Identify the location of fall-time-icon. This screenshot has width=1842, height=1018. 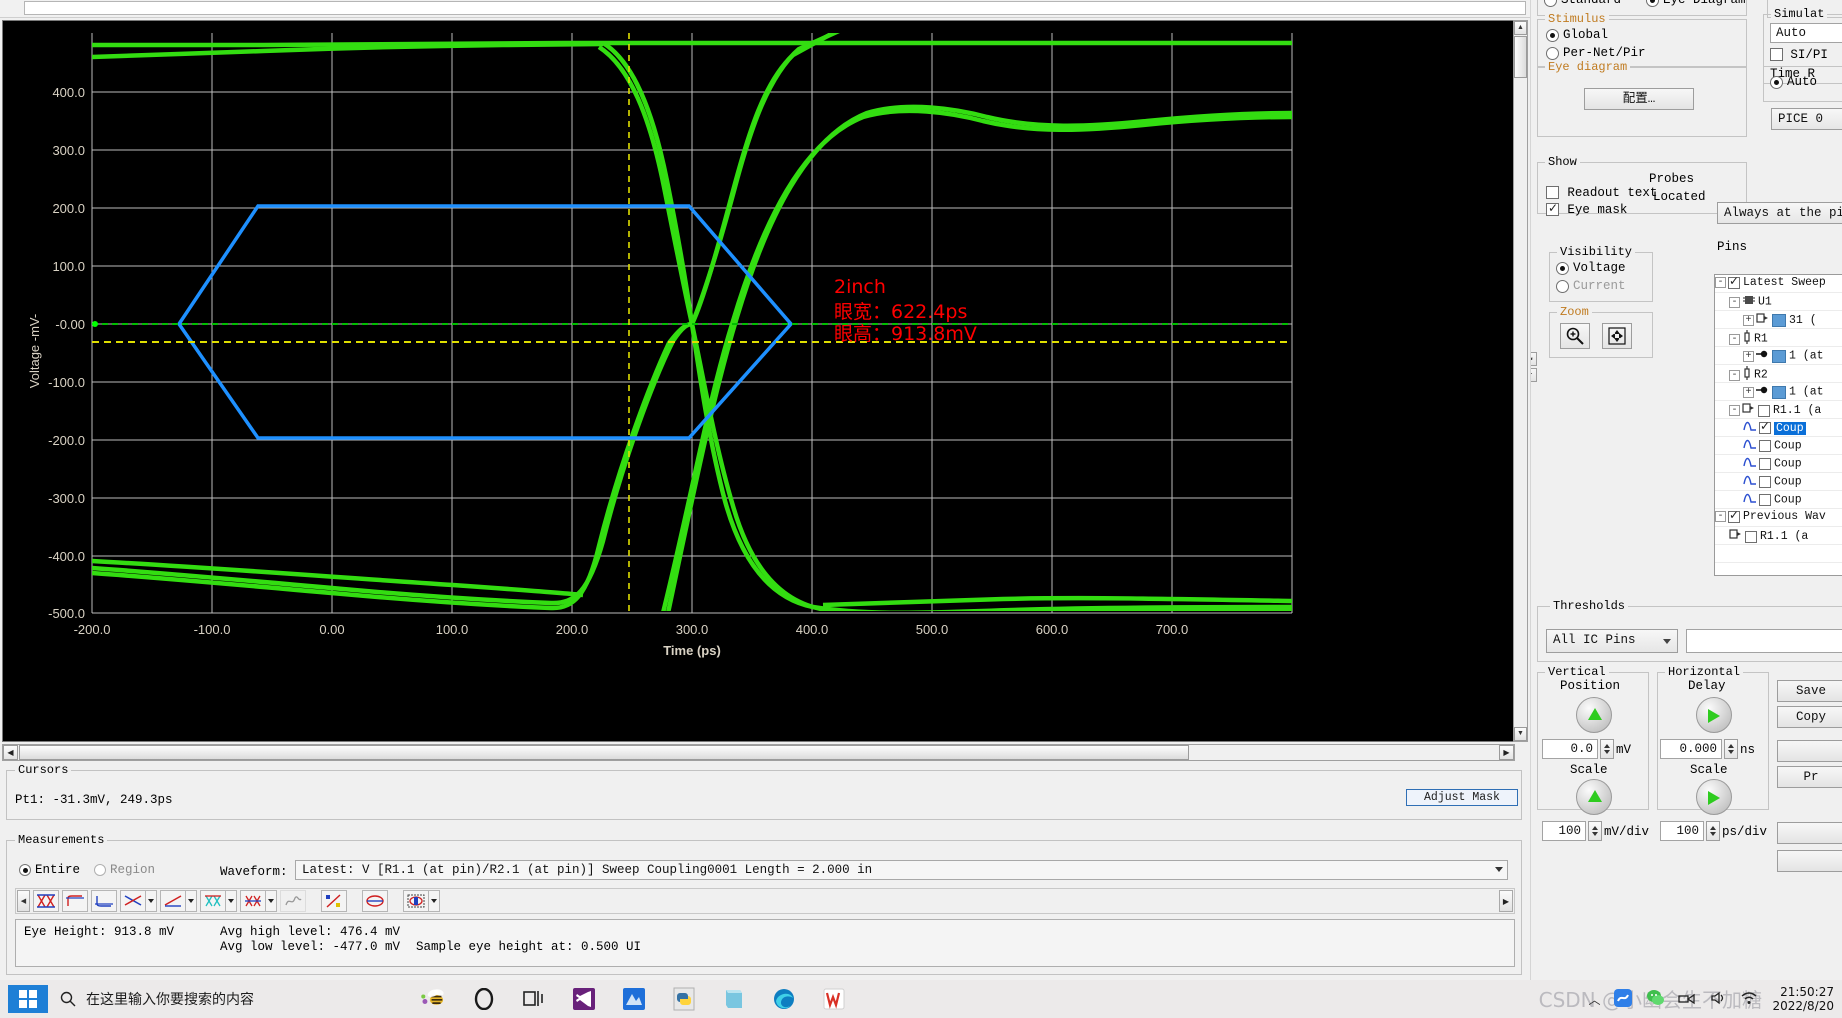
(173, 901).